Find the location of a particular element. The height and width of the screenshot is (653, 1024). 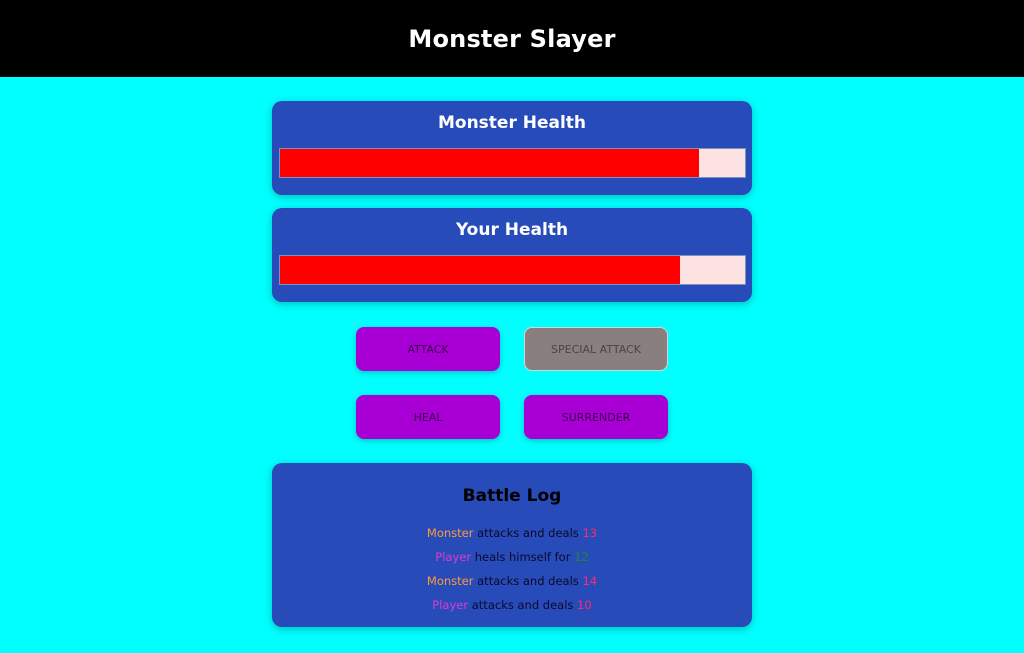

log-entry-text: heals himself for is located at coordinates (523, 557).